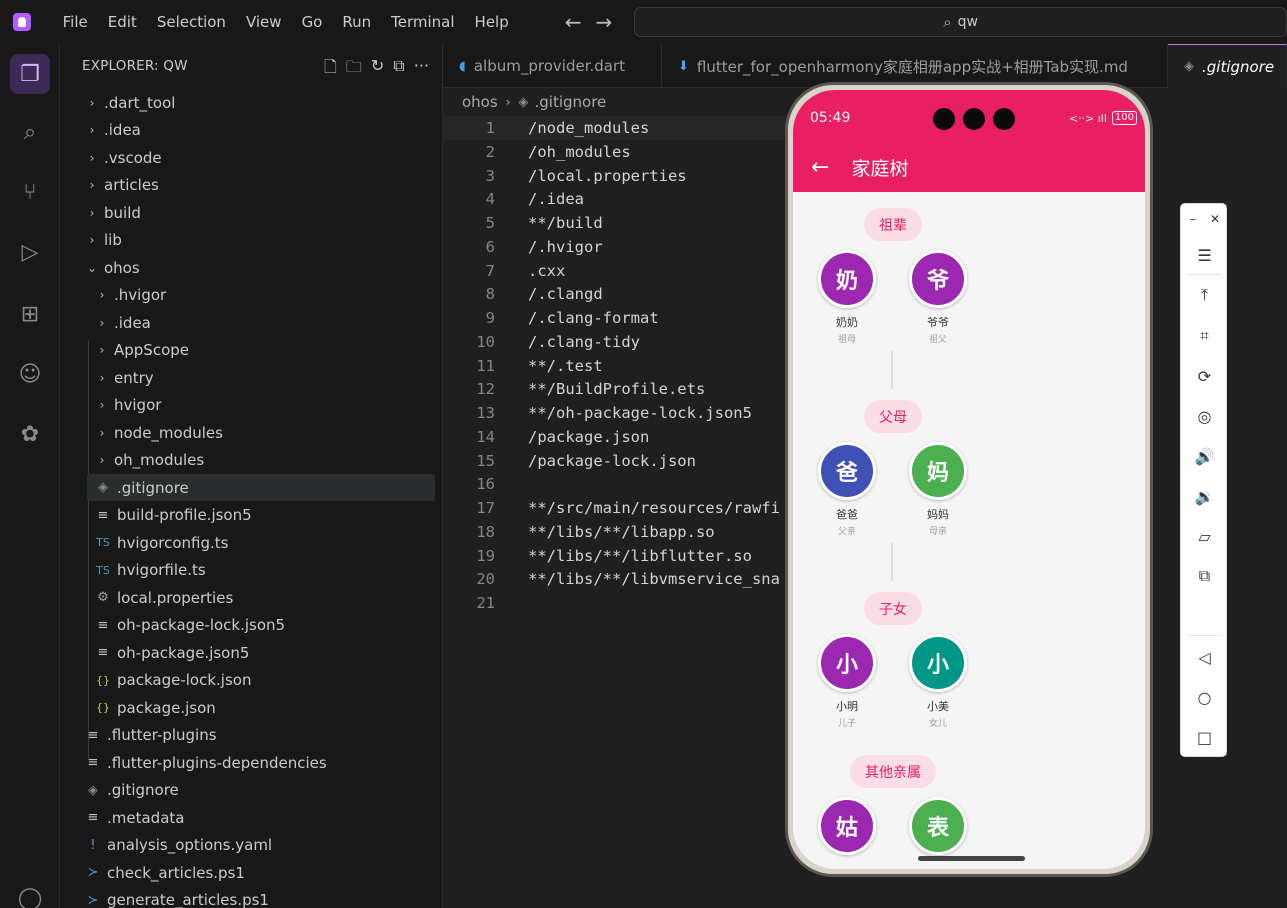 This screenshot has height=908, width=1287. What do you see at coordinates (938, 297) in the screenshot?
I see `family-member: 爷爷爷祖父` at bounding box center [938, 297].